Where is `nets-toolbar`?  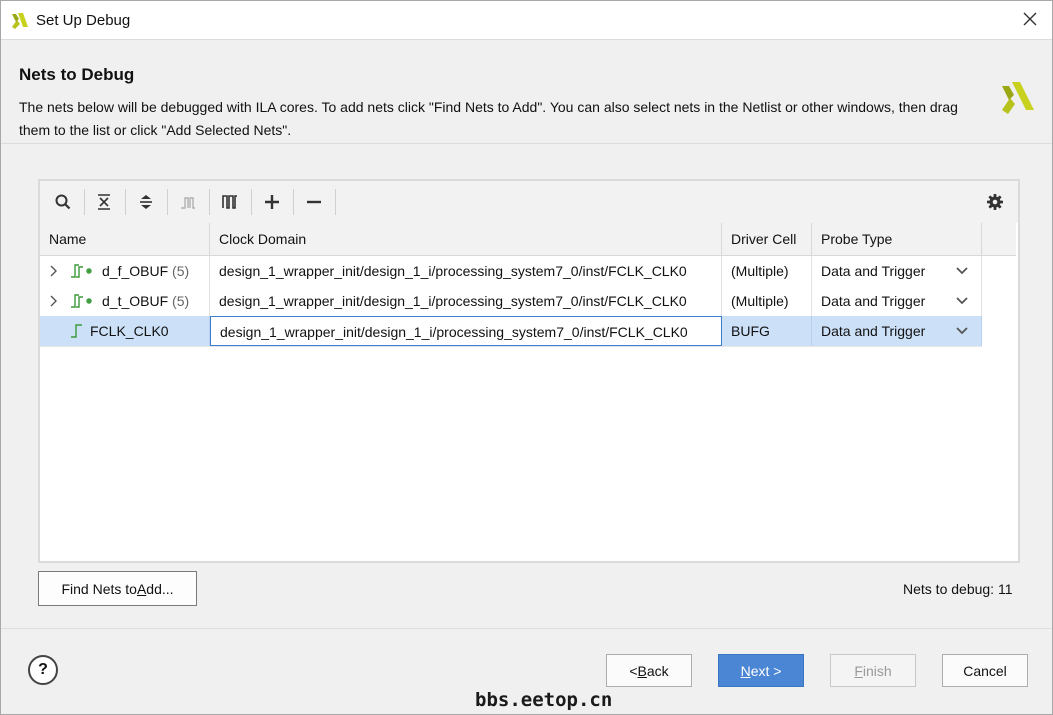
nets-toolbar is located at coordinates (529, 202).